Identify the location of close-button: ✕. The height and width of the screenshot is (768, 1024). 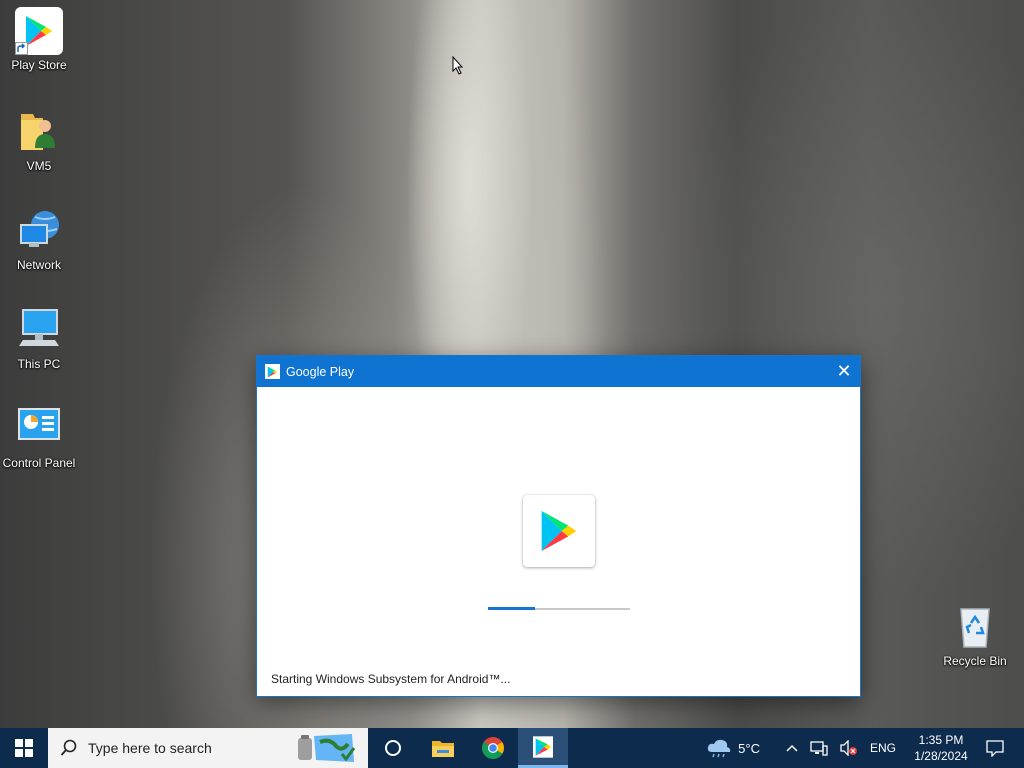
(844, 371).